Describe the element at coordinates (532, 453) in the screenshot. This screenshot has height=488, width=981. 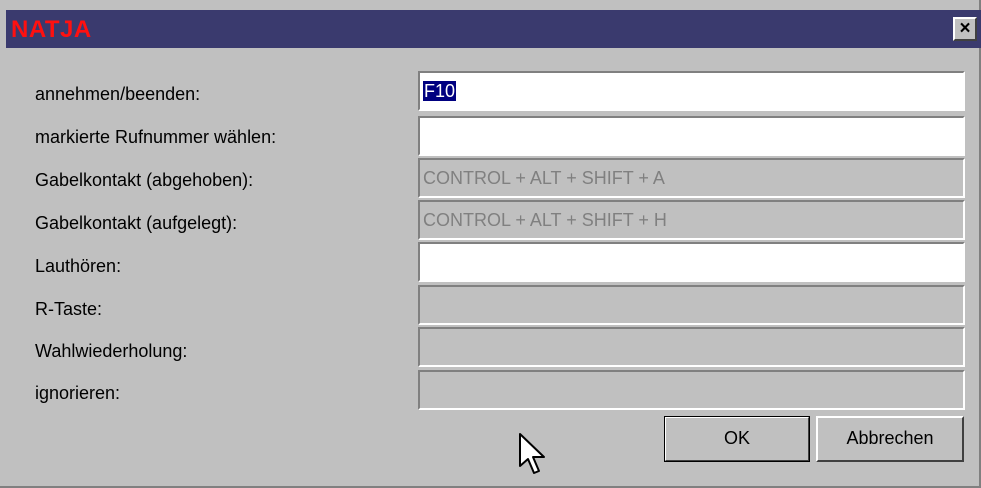
I see `mouse-pointer-icon` at that location.